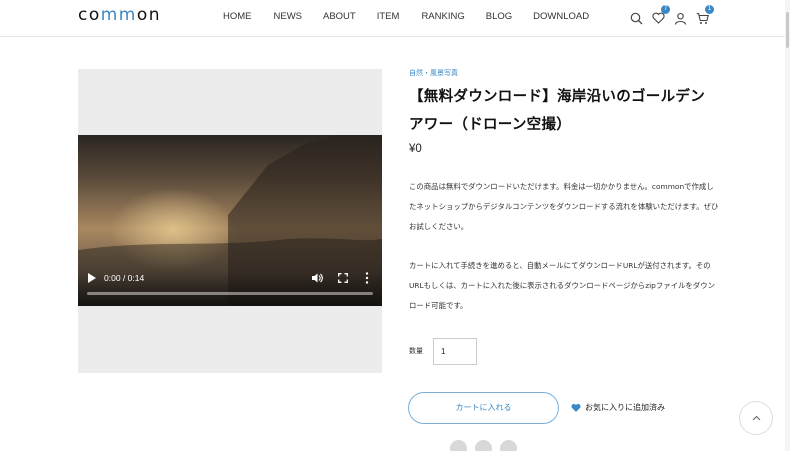 The image size is (790, 451). Describe the element at coordinates (343, 278) in the screenshot. I see `fullscreen-icon` at that location.